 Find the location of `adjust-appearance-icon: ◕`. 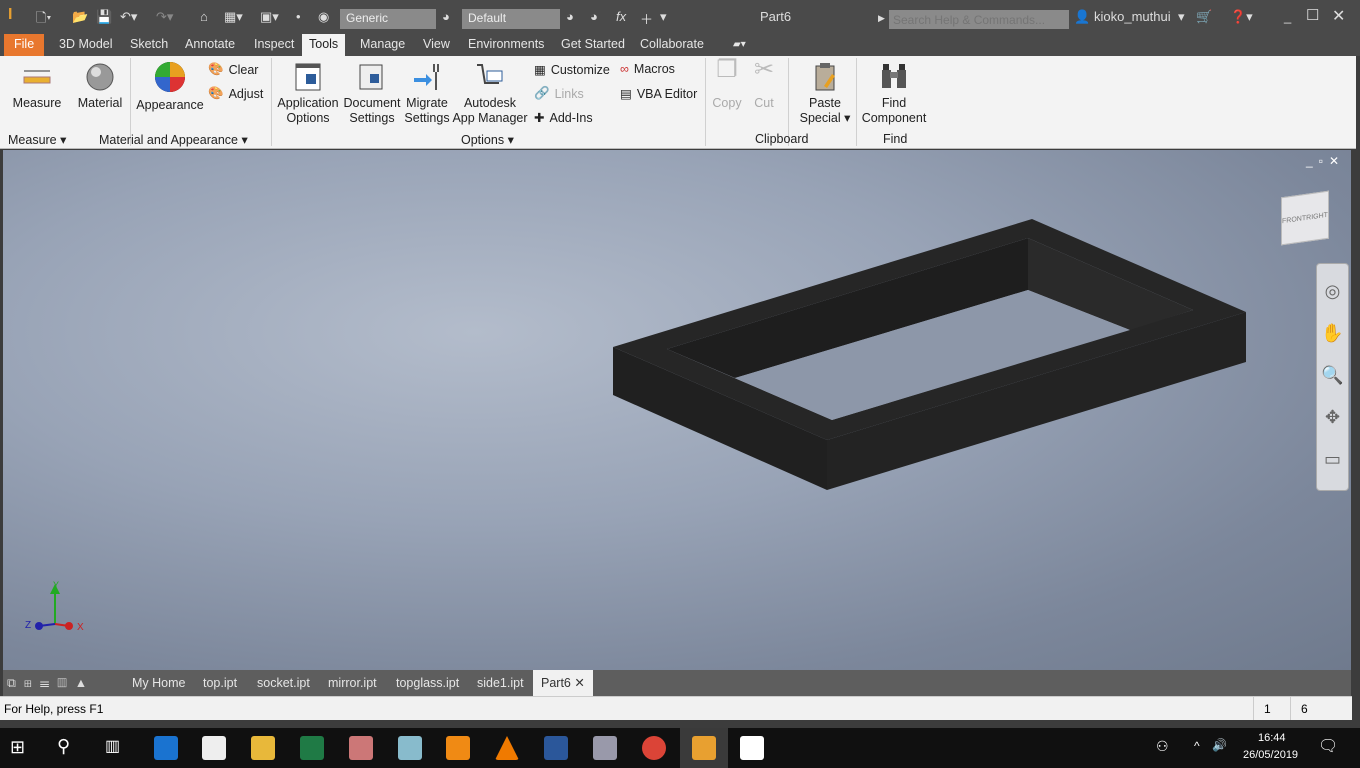

adjust-appearance-icon: ◕ is located at coordinates (570, 16).